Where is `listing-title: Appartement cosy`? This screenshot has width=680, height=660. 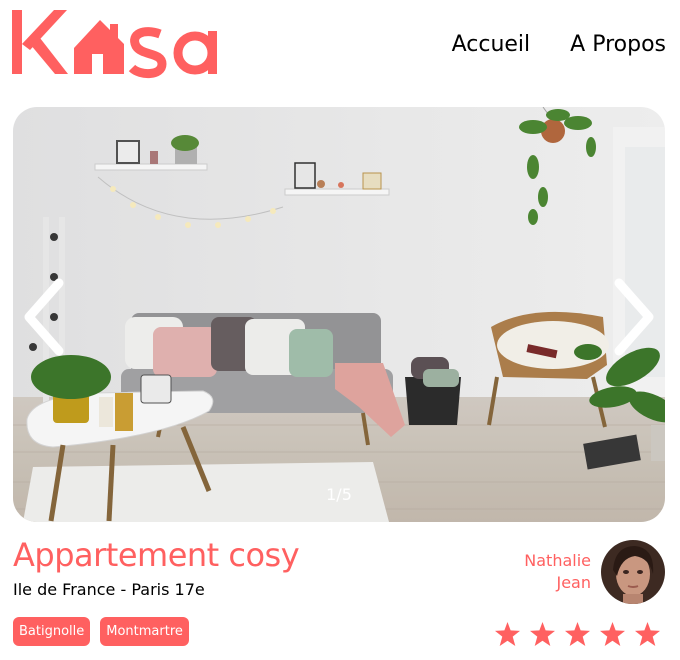
listing-title: Appartement cosy is located at coordinates (156, 555).